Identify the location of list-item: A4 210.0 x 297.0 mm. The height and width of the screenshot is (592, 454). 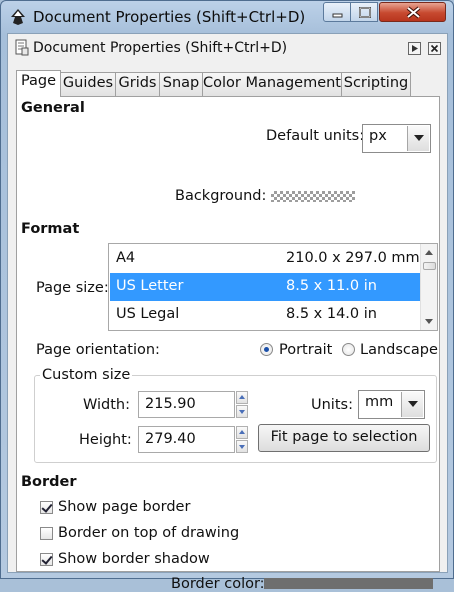
(265, 259).